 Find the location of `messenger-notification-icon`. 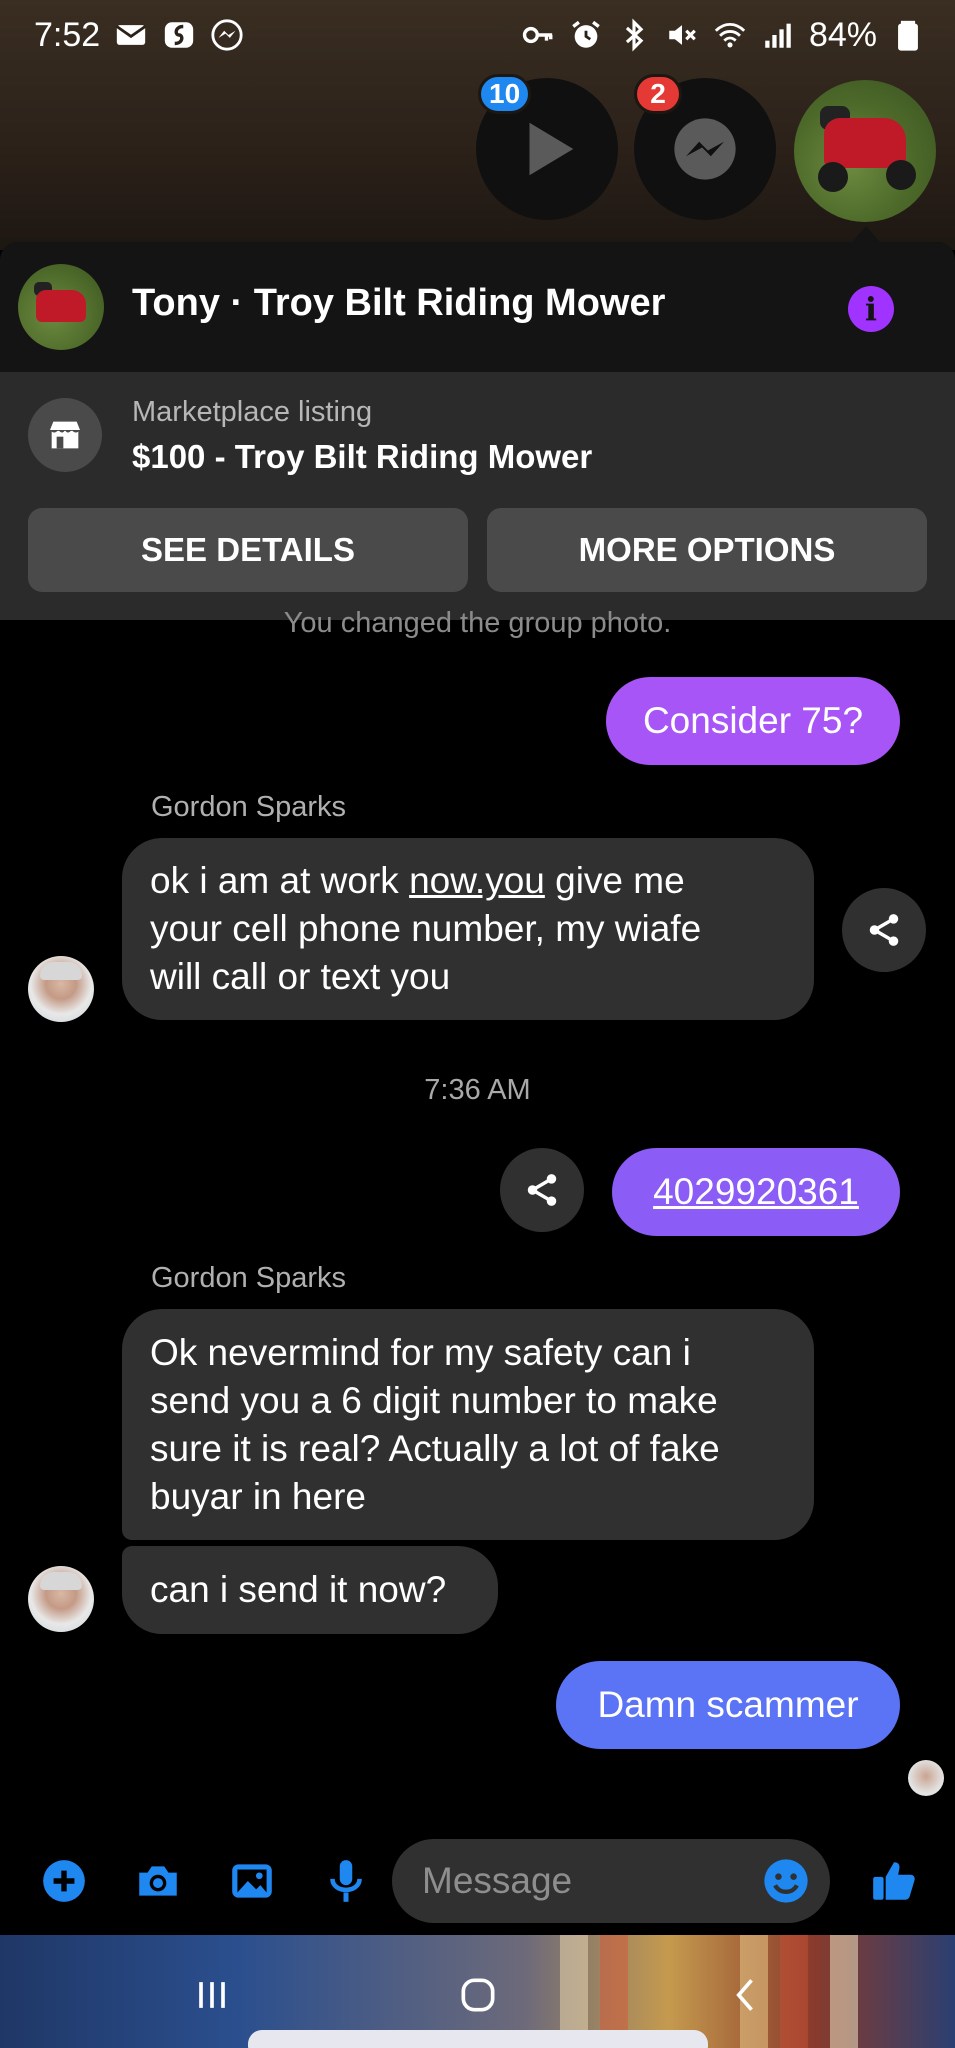

messenger-notification-icon is located at coordinates (227, 35).